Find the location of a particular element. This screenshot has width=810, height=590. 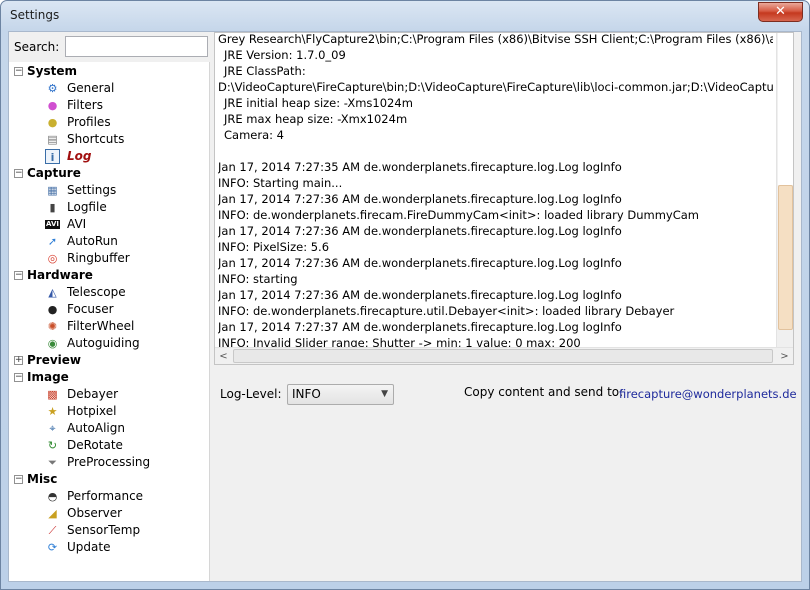

horizontal-scroll-thumb is located at coordinates (503, 356).